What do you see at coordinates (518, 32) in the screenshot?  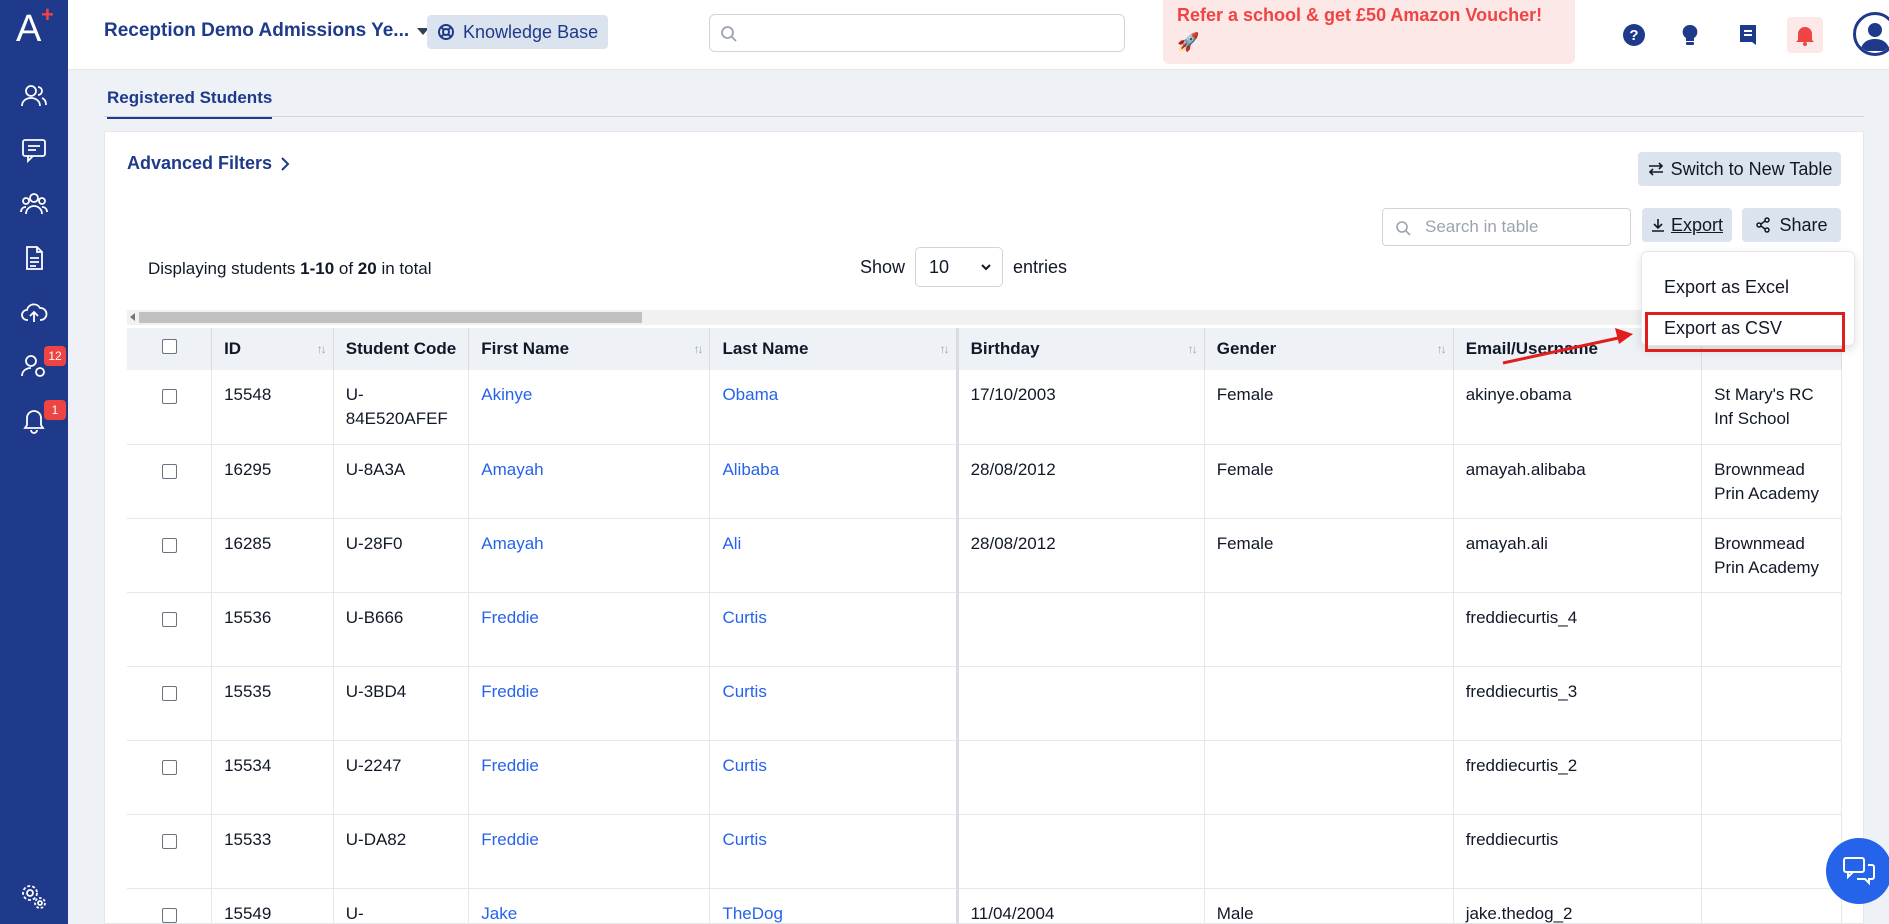 I see `knowledge-base-button: Knowledge Base` at bounding box center [518, 32].